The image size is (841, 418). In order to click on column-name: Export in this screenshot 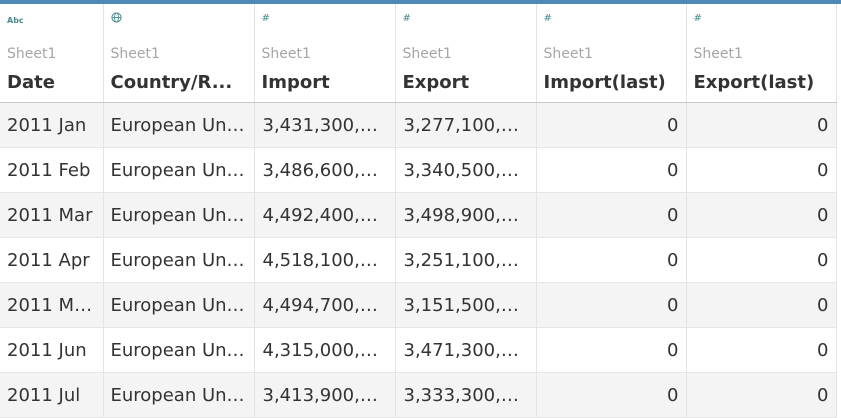, I will do `click(436, 82)`.